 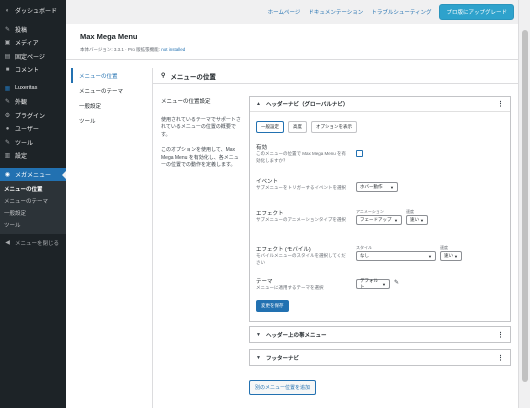 What do you see at coordinates (33, 213) in the screenshot?
I see `submenu-item-general: 一般設定` at bounding box center [33, 213].